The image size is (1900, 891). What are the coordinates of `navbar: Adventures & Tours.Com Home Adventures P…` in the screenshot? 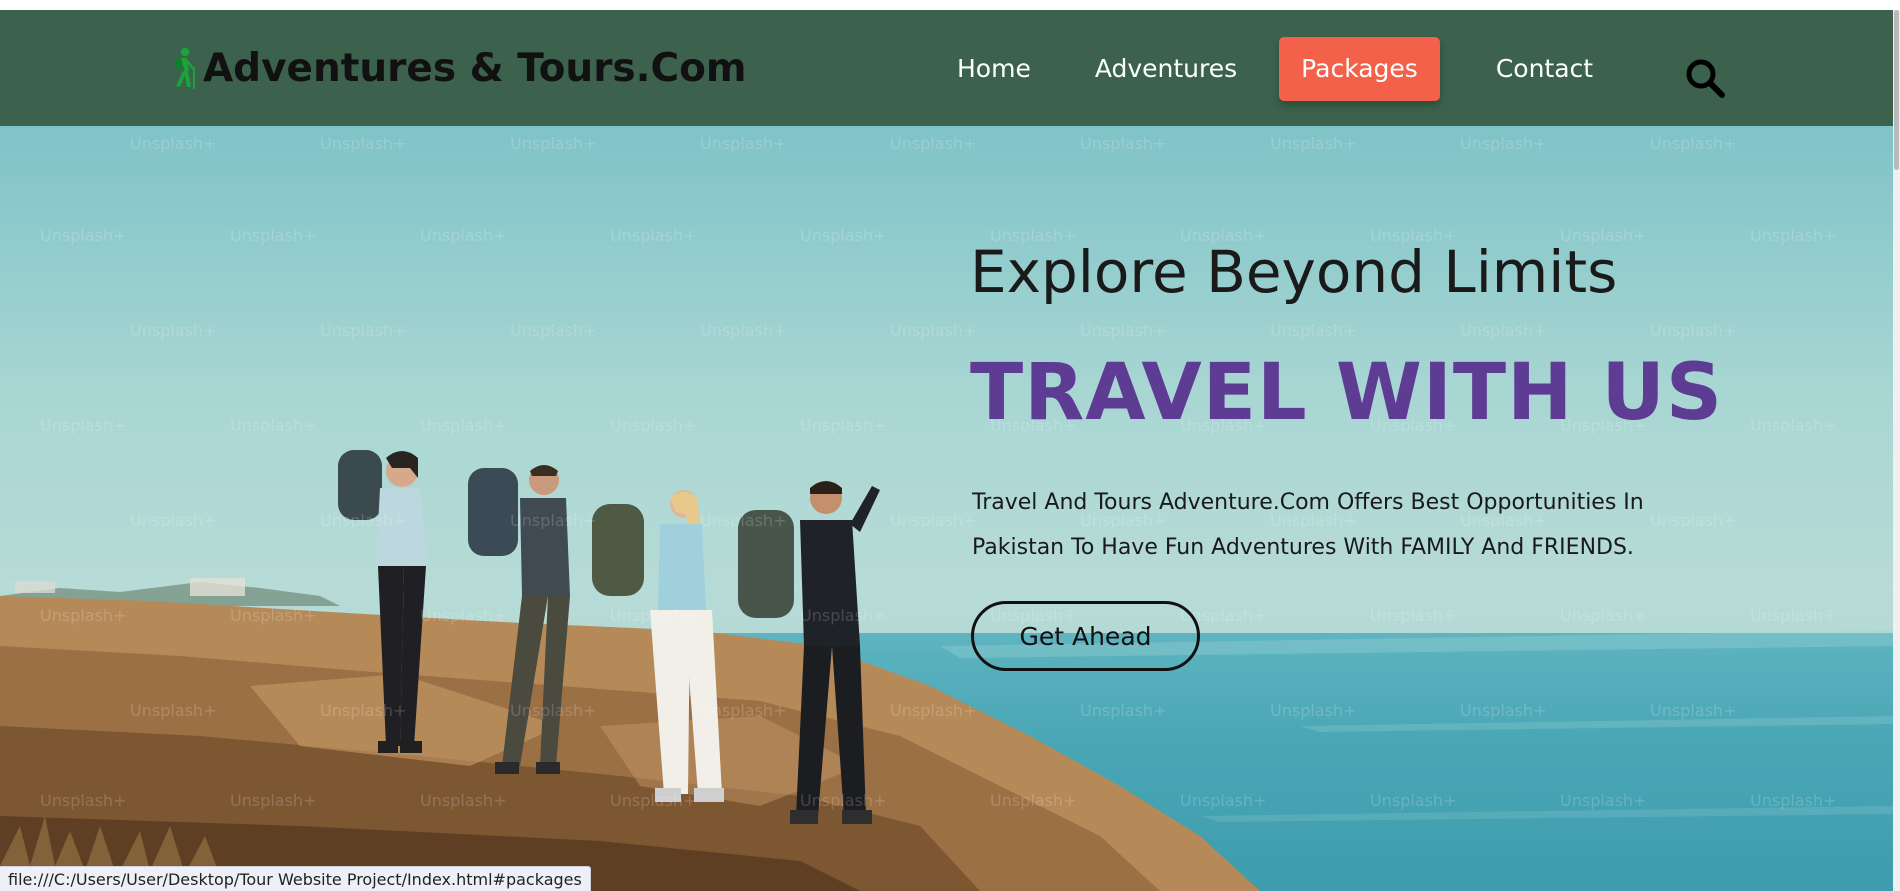 It's located at (946, 68).